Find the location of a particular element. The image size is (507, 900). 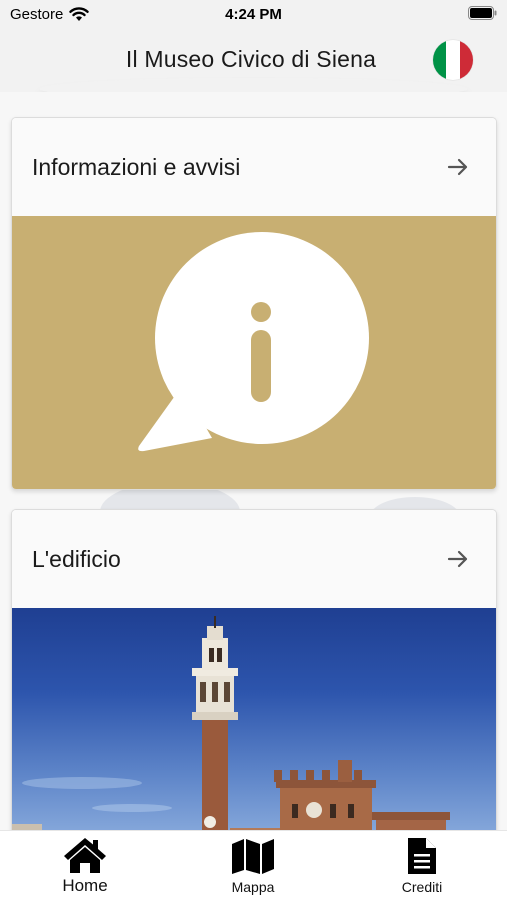

tab-home: Home is located at coordinates (85, 865).